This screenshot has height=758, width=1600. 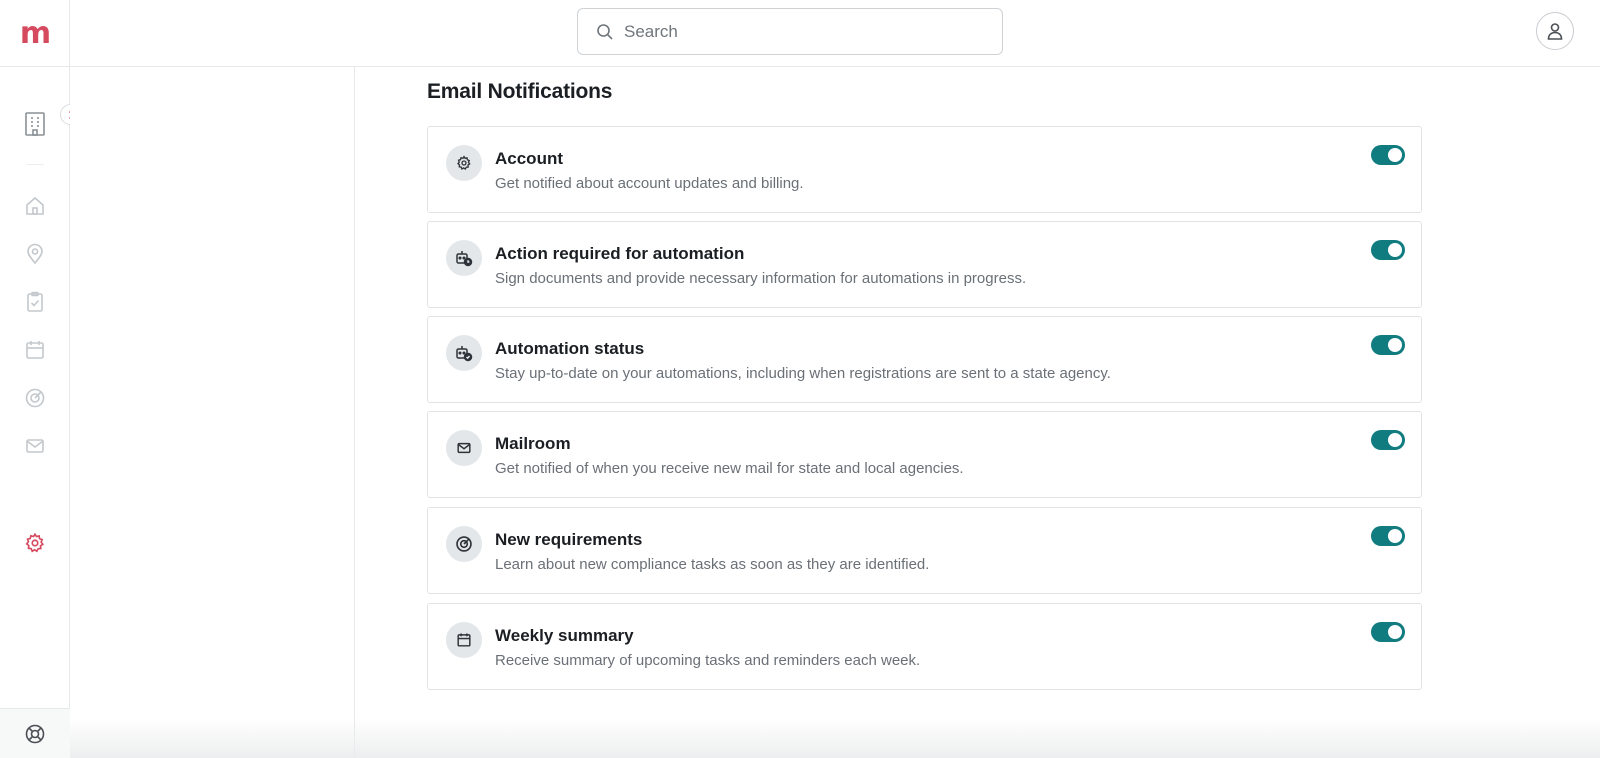 I want to click on rail-help, so click(x=35, y=733).